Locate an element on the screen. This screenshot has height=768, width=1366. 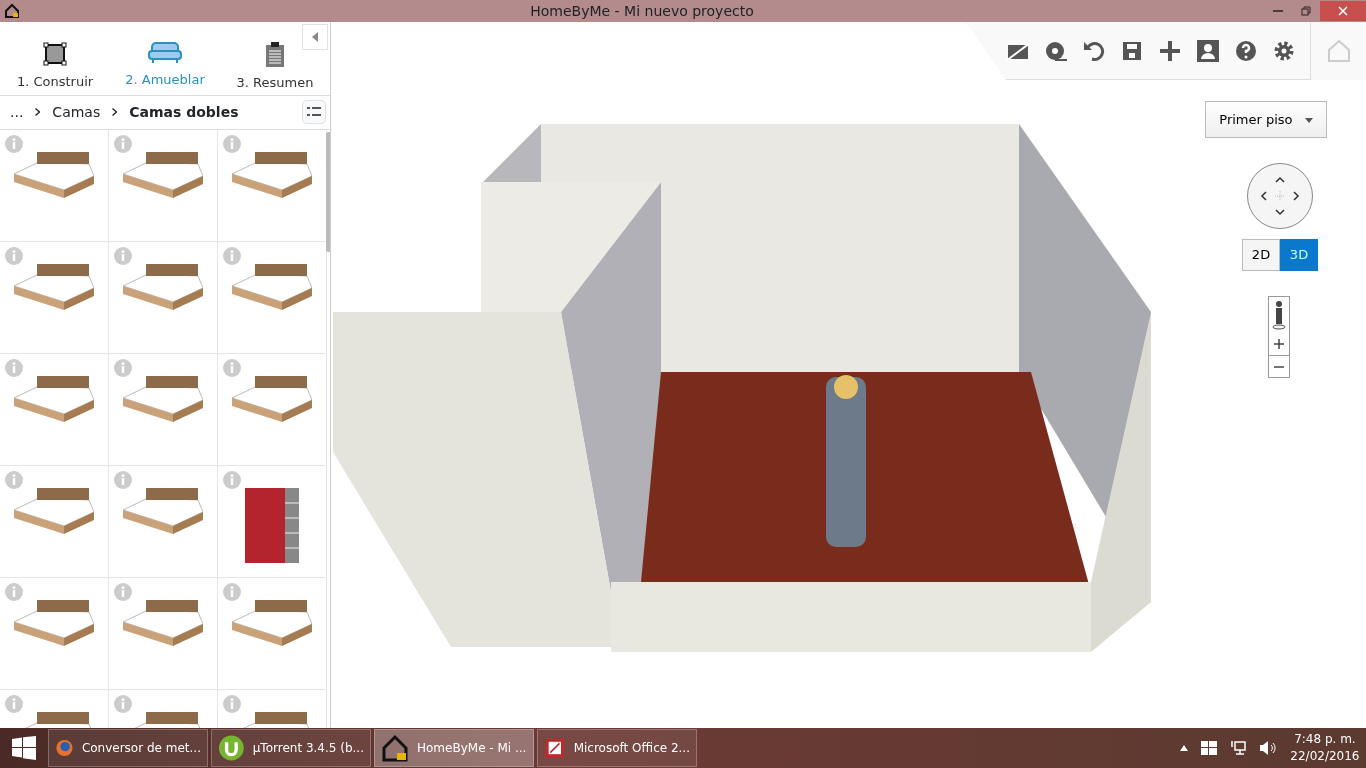
u-letter-icon is located at coordinates (231, 748).